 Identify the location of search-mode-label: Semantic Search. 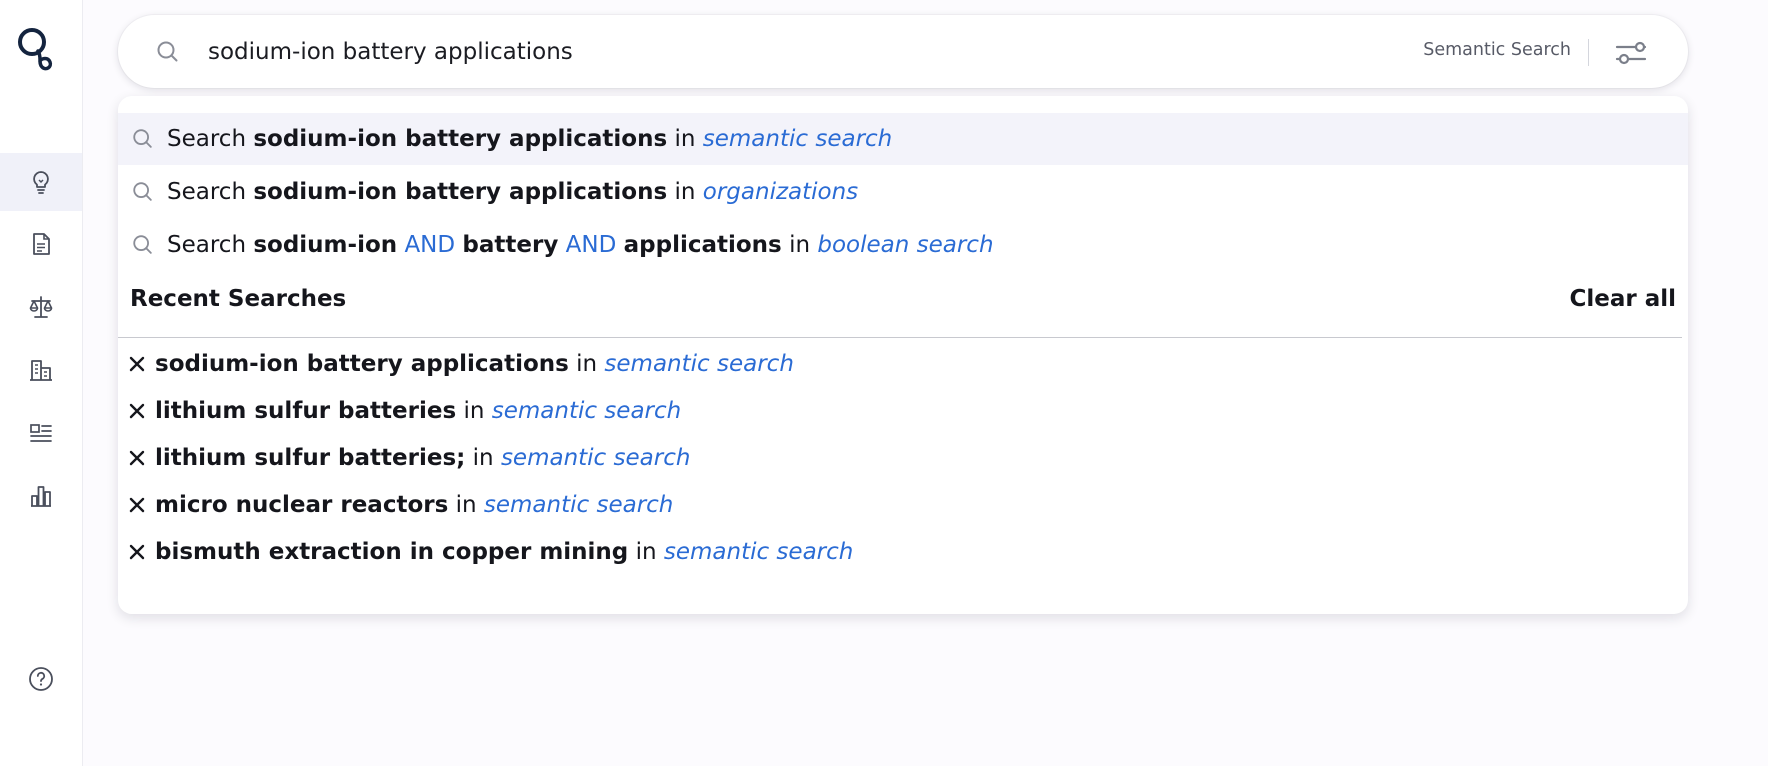
(1497, 50).